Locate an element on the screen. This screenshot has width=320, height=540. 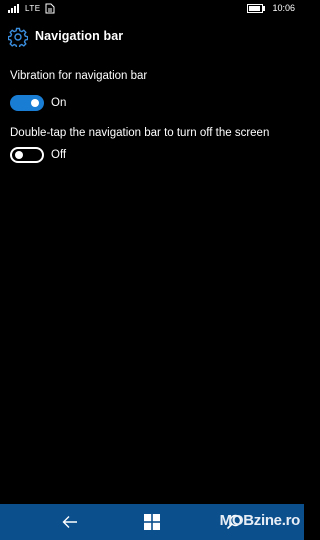
windows-icon is located at coordinates (152, 522).